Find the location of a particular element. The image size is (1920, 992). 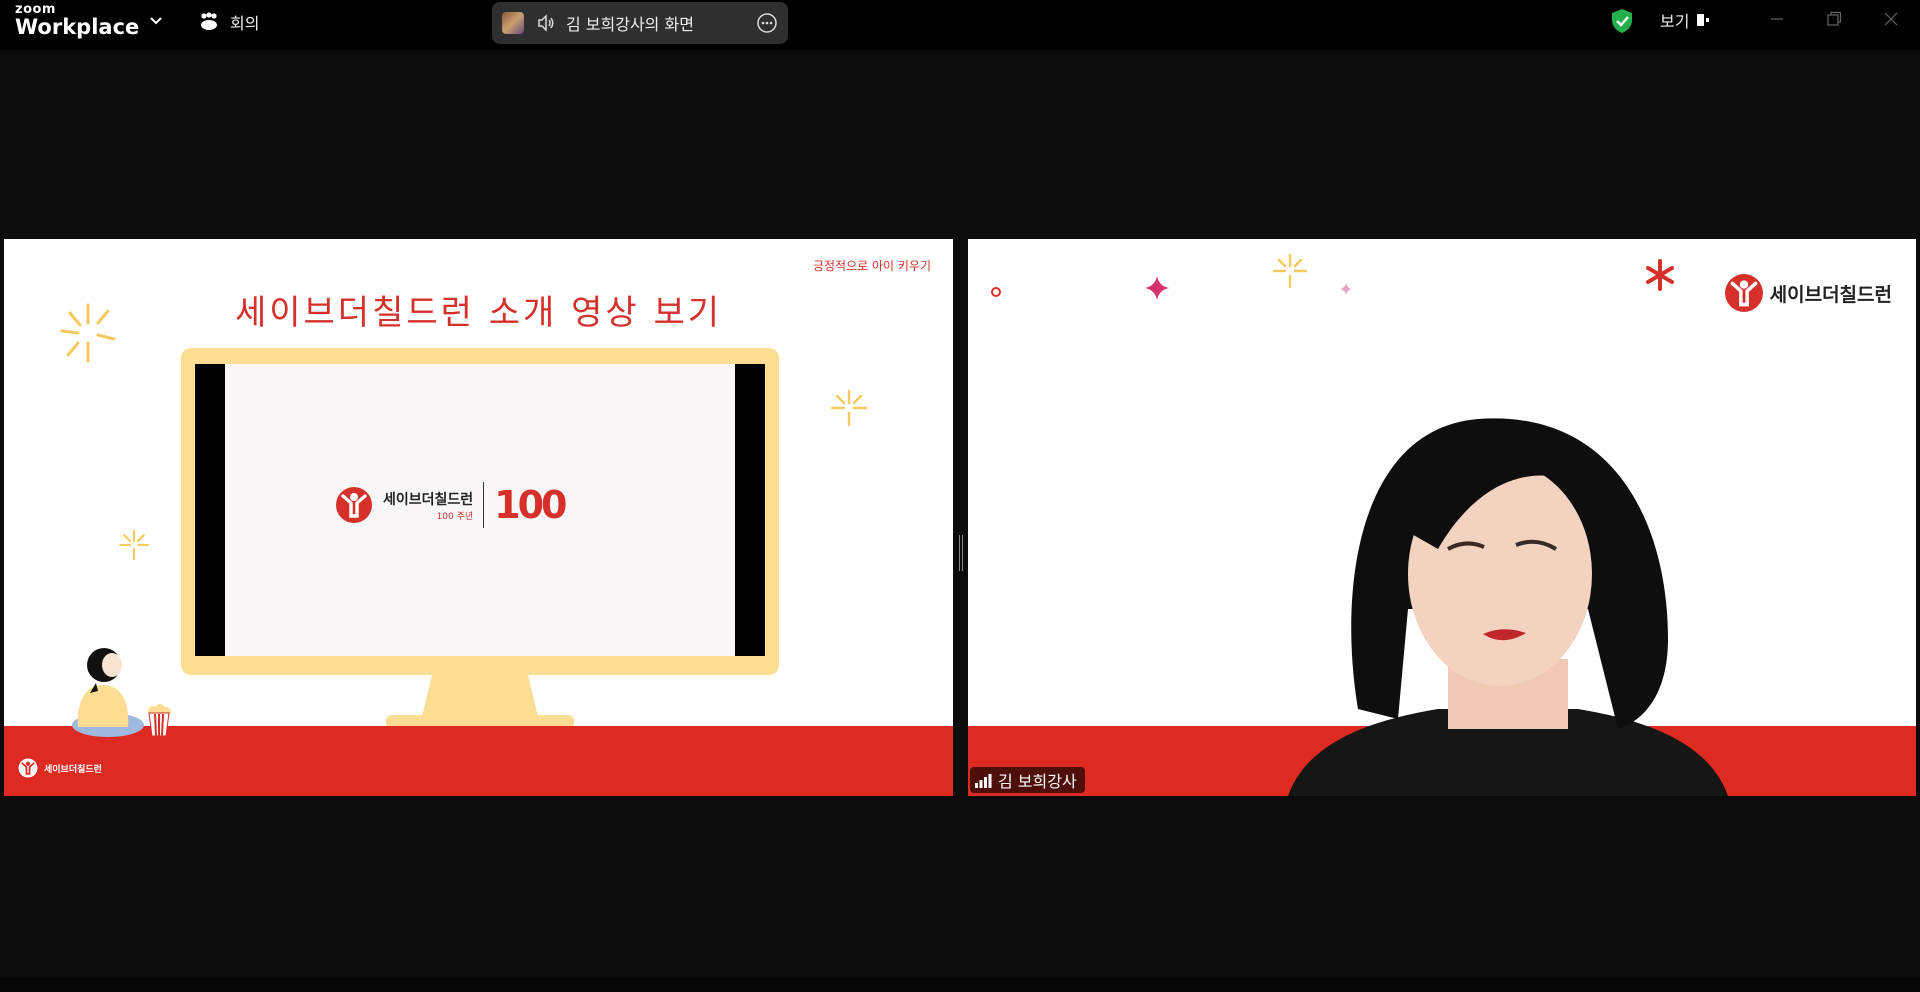

ring-decor is located at coordinates (996, 292).